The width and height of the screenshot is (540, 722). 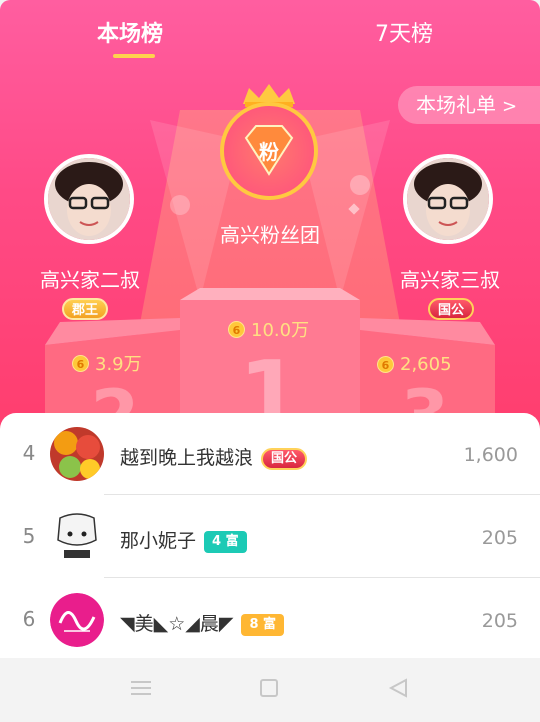 I want to click on third-place-avatar, so click(x=448, y=199).